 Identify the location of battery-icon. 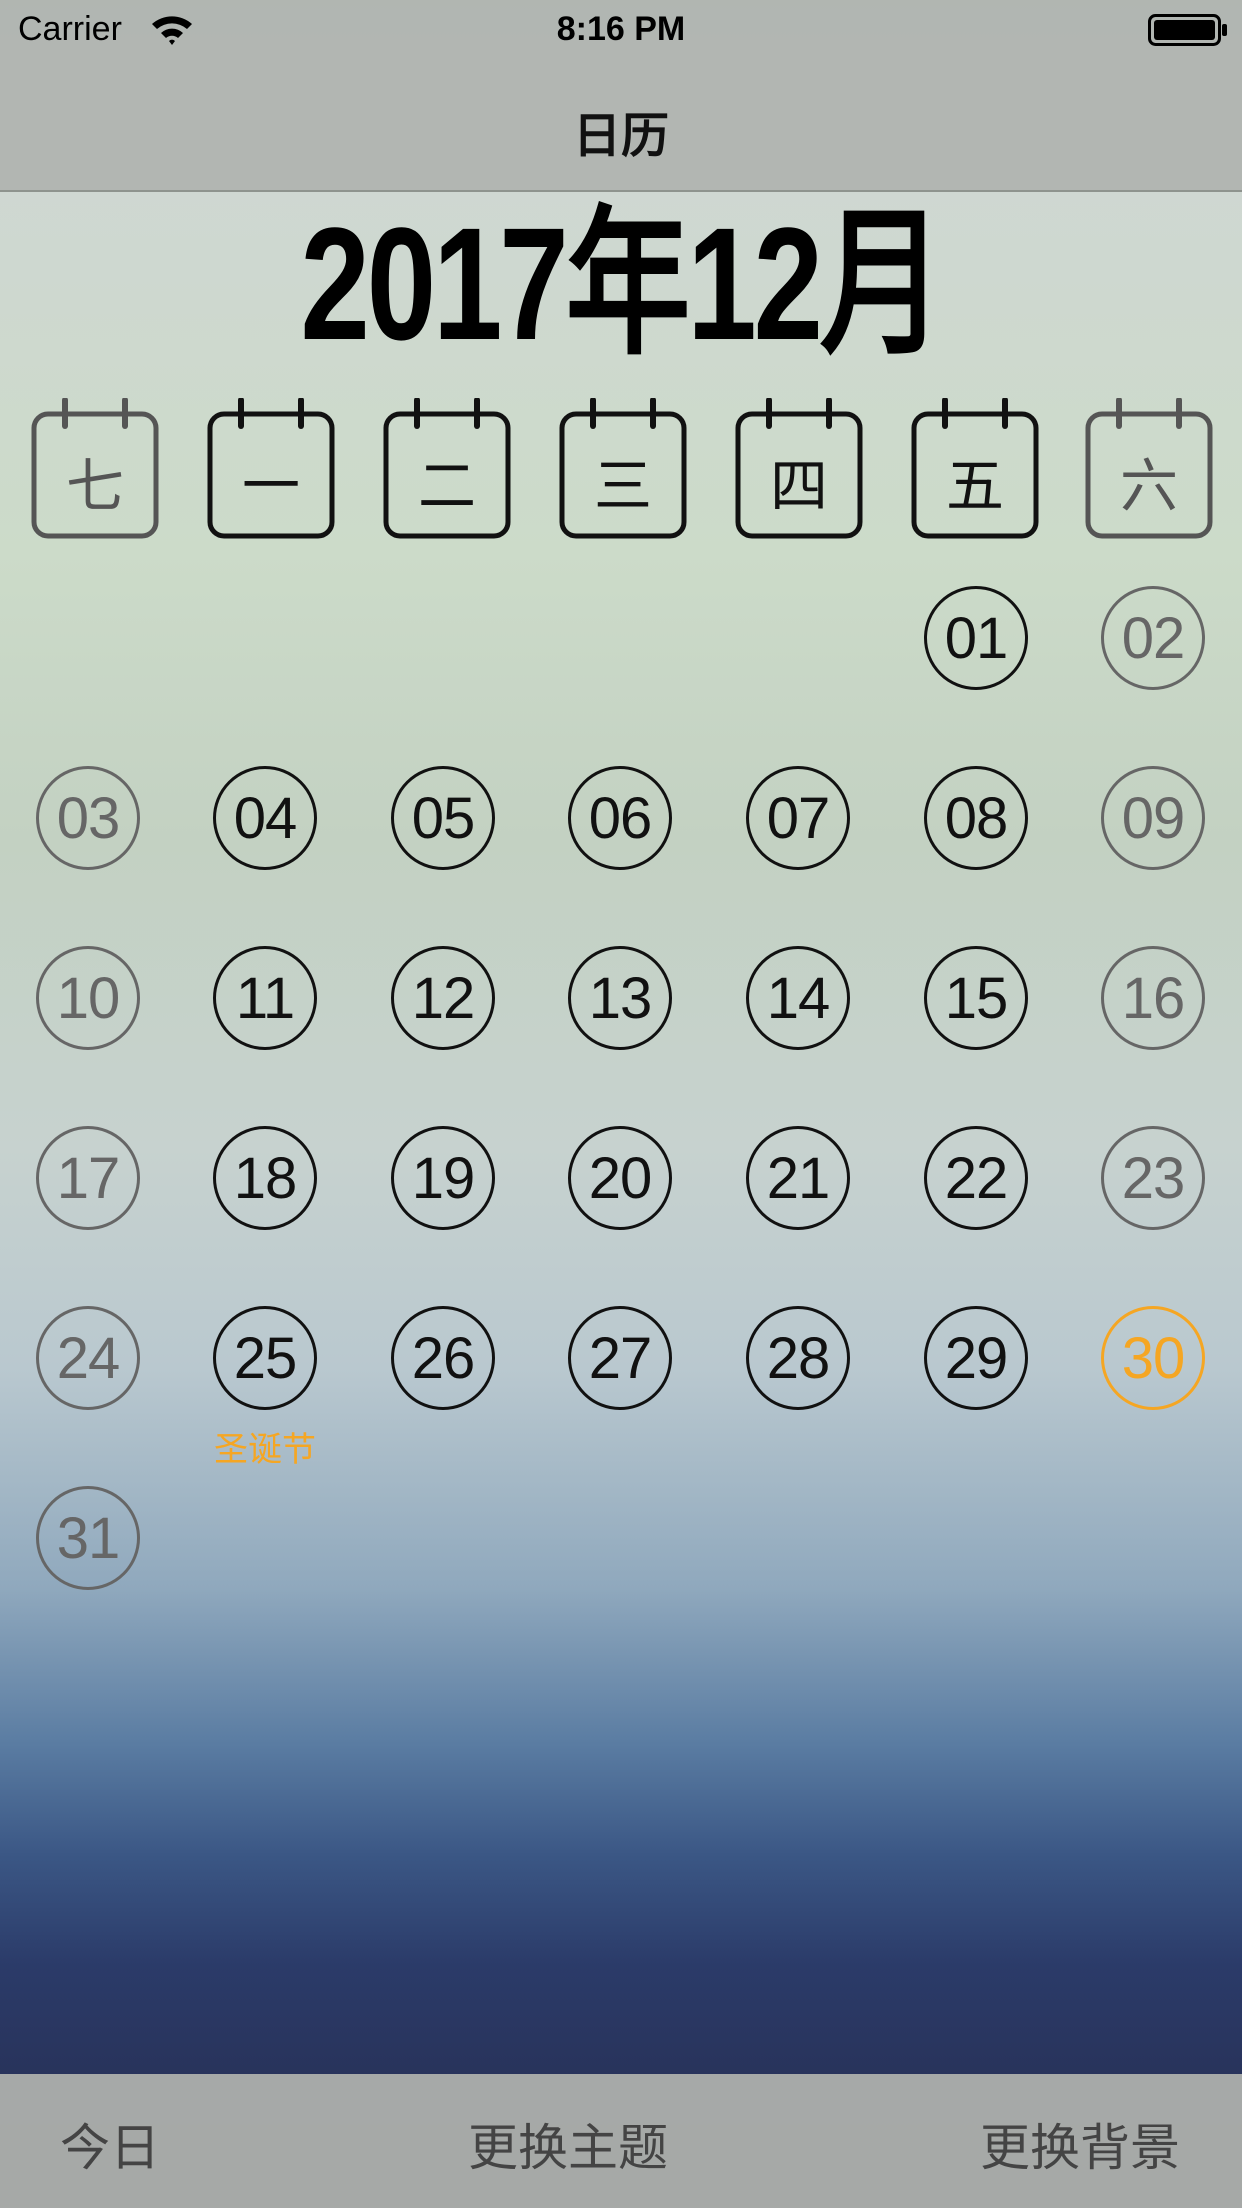
(1188, 32).